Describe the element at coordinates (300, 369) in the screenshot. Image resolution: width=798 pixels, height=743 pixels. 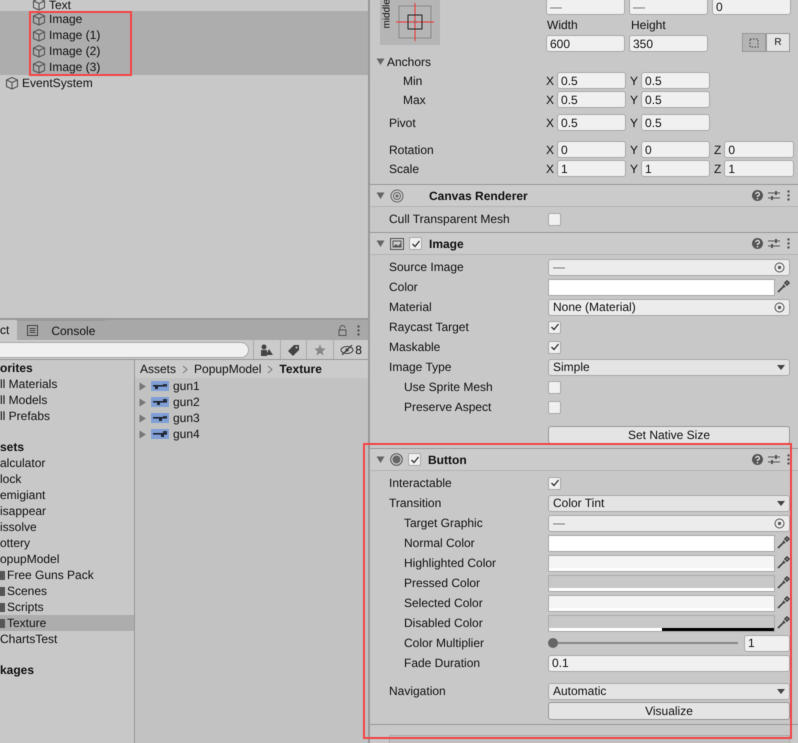
I see `breadcrumb-link: Texture` at that location.